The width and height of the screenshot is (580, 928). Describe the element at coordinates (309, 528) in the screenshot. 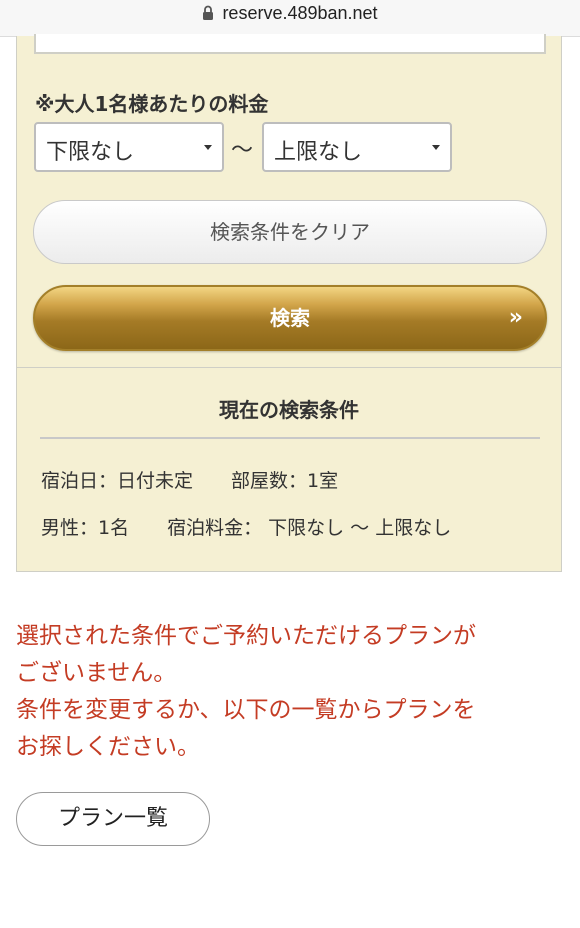

I see `price-range: 宿泊料金： 下限なし 〜 上限なし` at that location.